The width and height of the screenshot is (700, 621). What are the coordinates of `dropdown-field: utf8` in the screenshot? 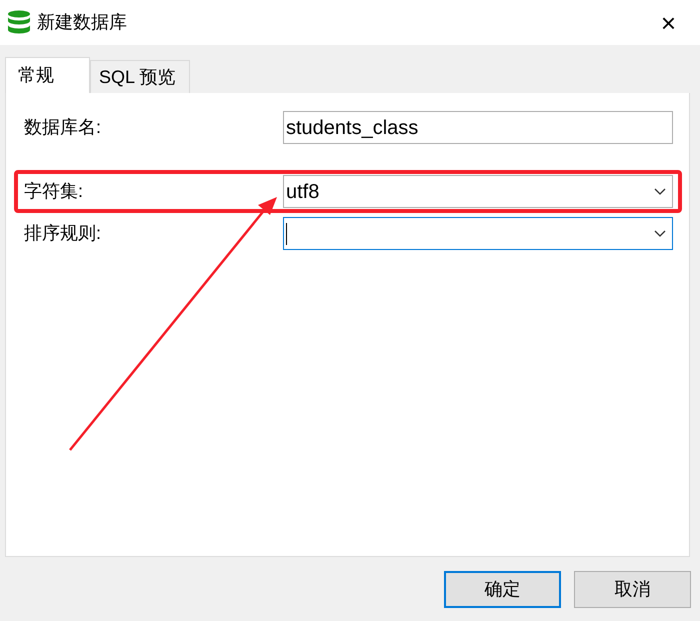 It's located at (478, 191).